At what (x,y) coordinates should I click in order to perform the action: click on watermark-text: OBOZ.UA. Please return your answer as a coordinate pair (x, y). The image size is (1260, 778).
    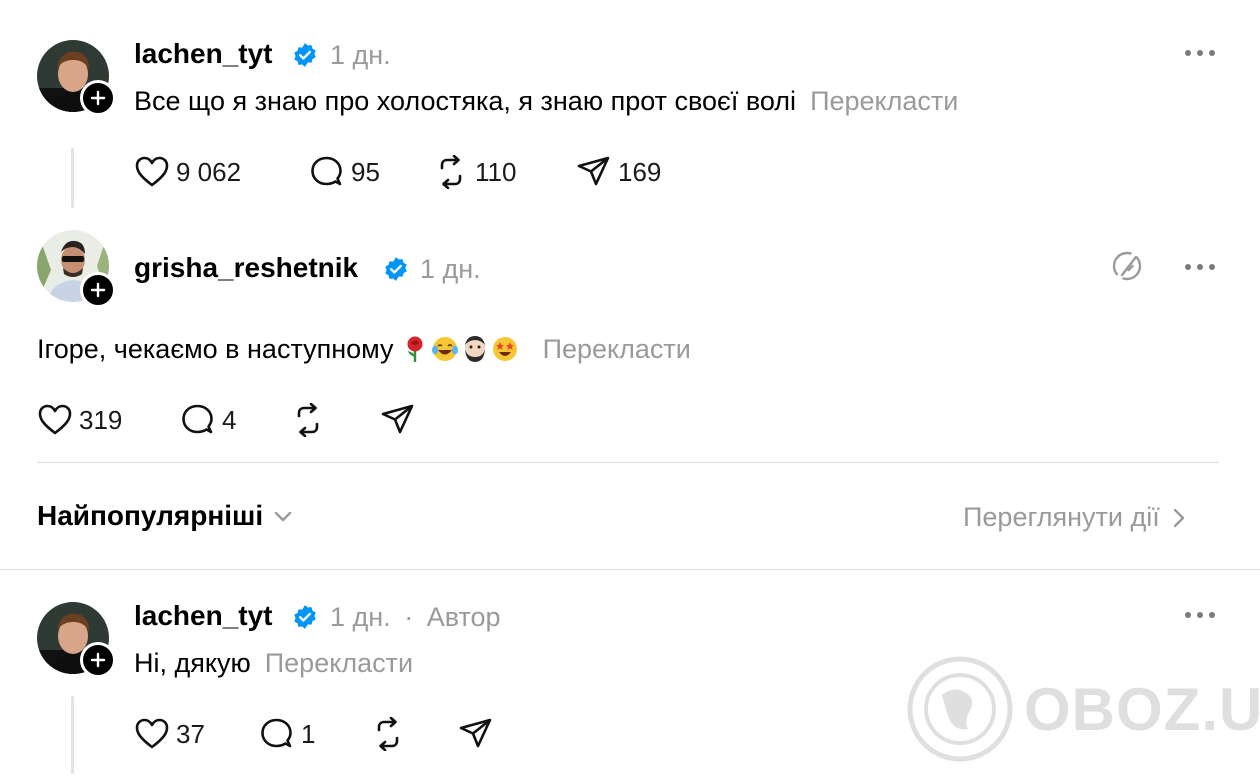
    Looking at the image, I should click on (1142, 709).